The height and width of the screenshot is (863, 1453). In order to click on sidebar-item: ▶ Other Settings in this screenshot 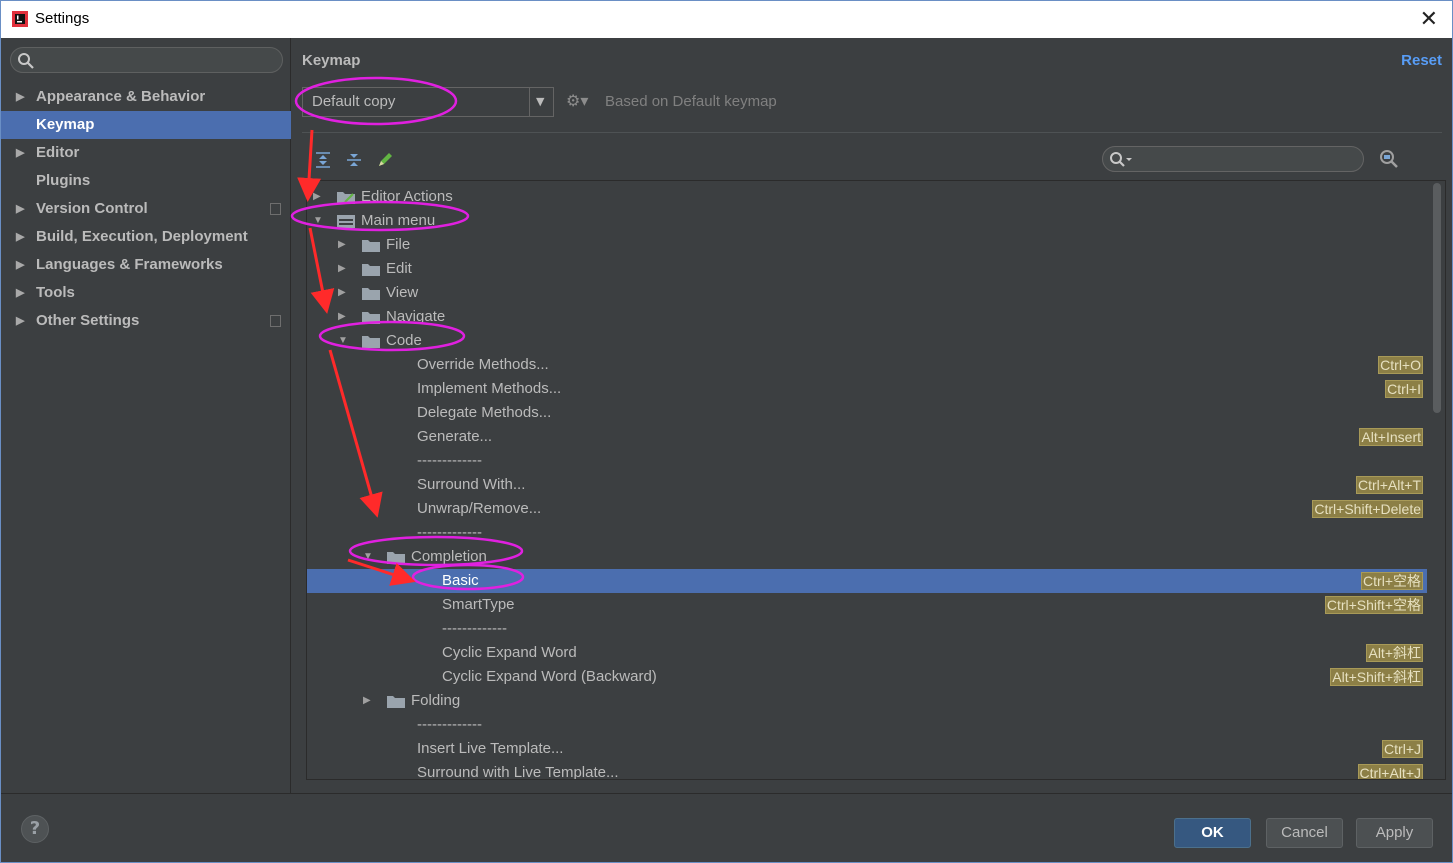, I will do `click(146, 321)`.